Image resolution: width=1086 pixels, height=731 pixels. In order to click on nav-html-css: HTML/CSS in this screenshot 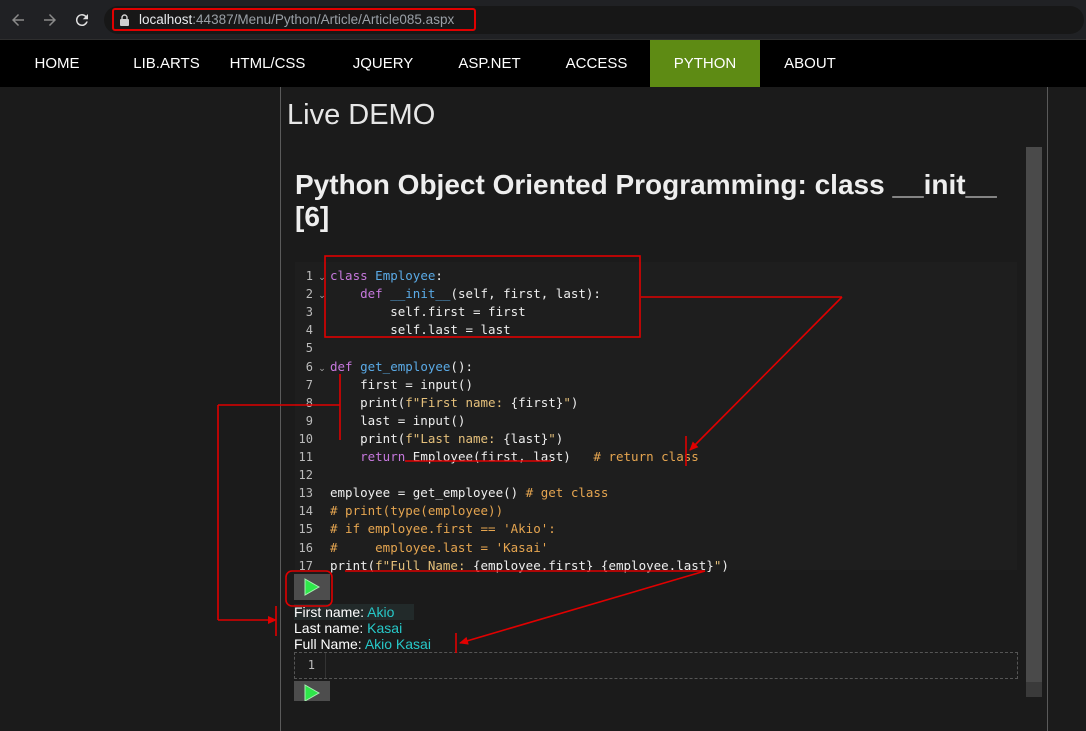, I will do `click(267, 63)`.